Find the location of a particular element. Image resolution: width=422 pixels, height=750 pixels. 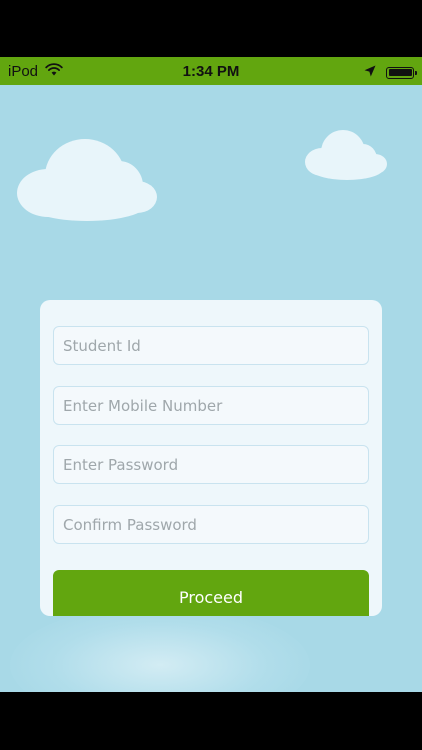

status-bar: iPod 1:34 PM is located at coordinates (211, 71).